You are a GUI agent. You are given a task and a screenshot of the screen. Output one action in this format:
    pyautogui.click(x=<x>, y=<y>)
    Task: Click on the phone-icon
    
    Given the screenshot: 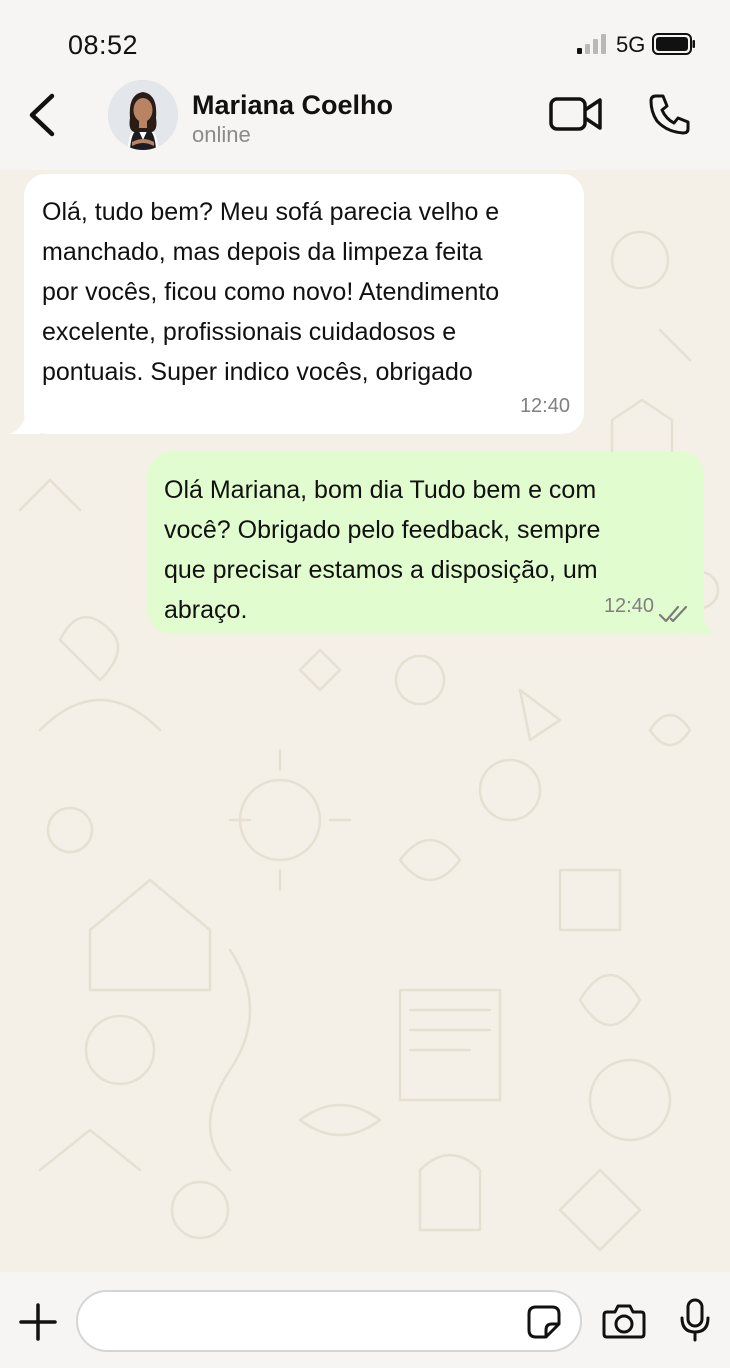 What is the action you would take?
    pyautogui.click(x=670, y=114)
    